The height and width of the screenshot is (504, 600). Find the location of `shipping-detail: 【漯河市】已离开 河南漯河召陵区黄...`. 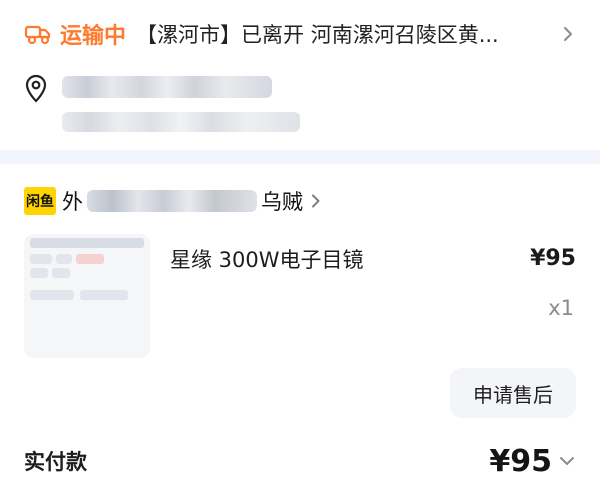

shipping-detail: 【漯河市】已离开 河南漯河召陵区黄... is located at coordinates (317, 35).